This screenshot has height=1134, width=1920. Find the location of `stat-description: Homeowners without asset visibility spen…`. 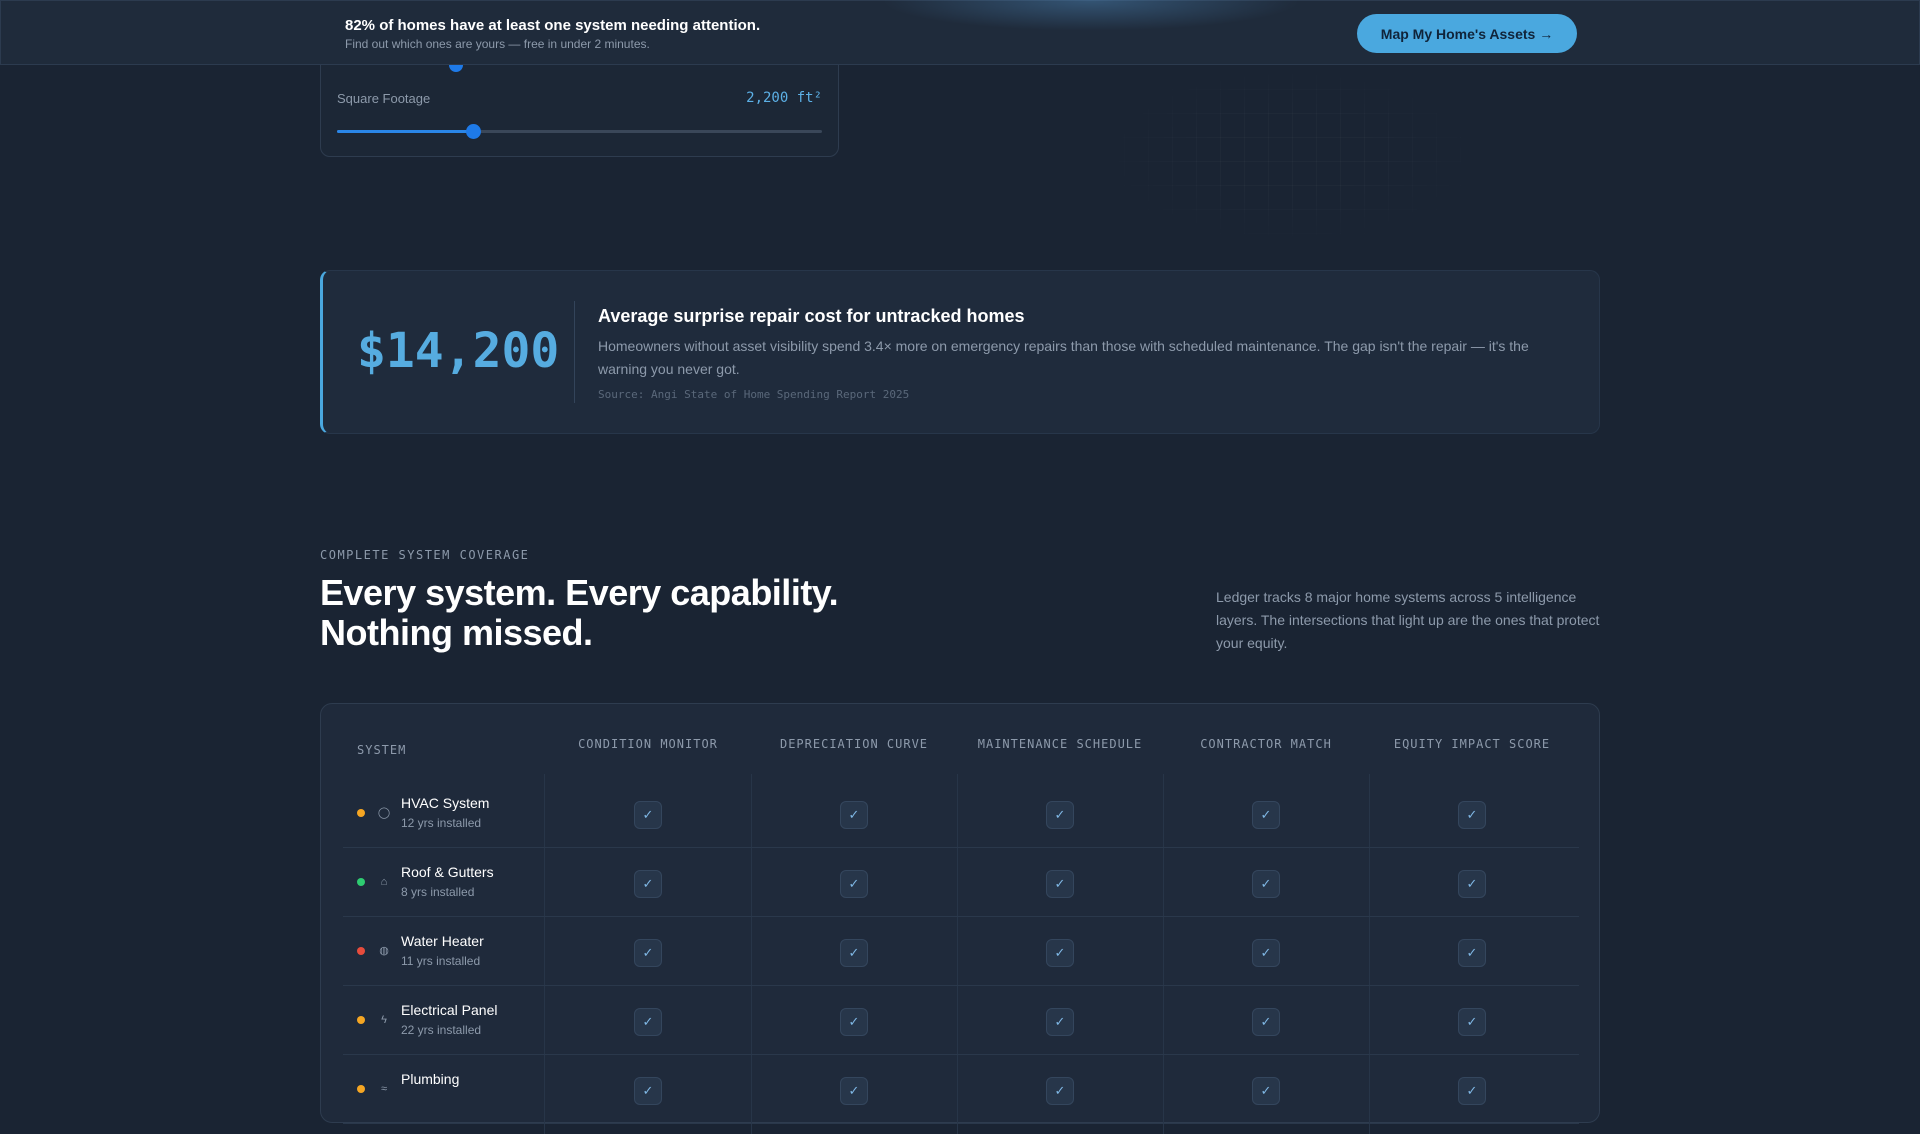

stat-description: Homeowners without asset visibility spen… is located at coordinates (1063, 357).